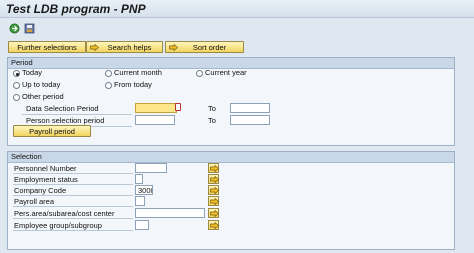 This screenshot has width=474, height=253. What do you see at coordinates (250, 120) in the screenshot?
I see `person-selection-to-field` at bounding box center [250, 120].